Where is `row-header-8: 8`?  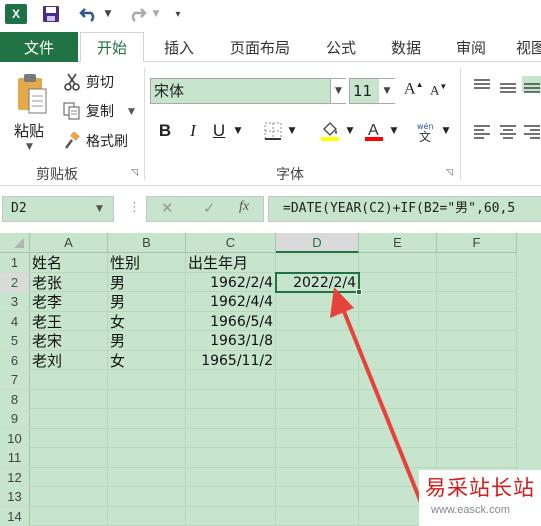 row-header-8: 8 is located at coordinates (15, 399).